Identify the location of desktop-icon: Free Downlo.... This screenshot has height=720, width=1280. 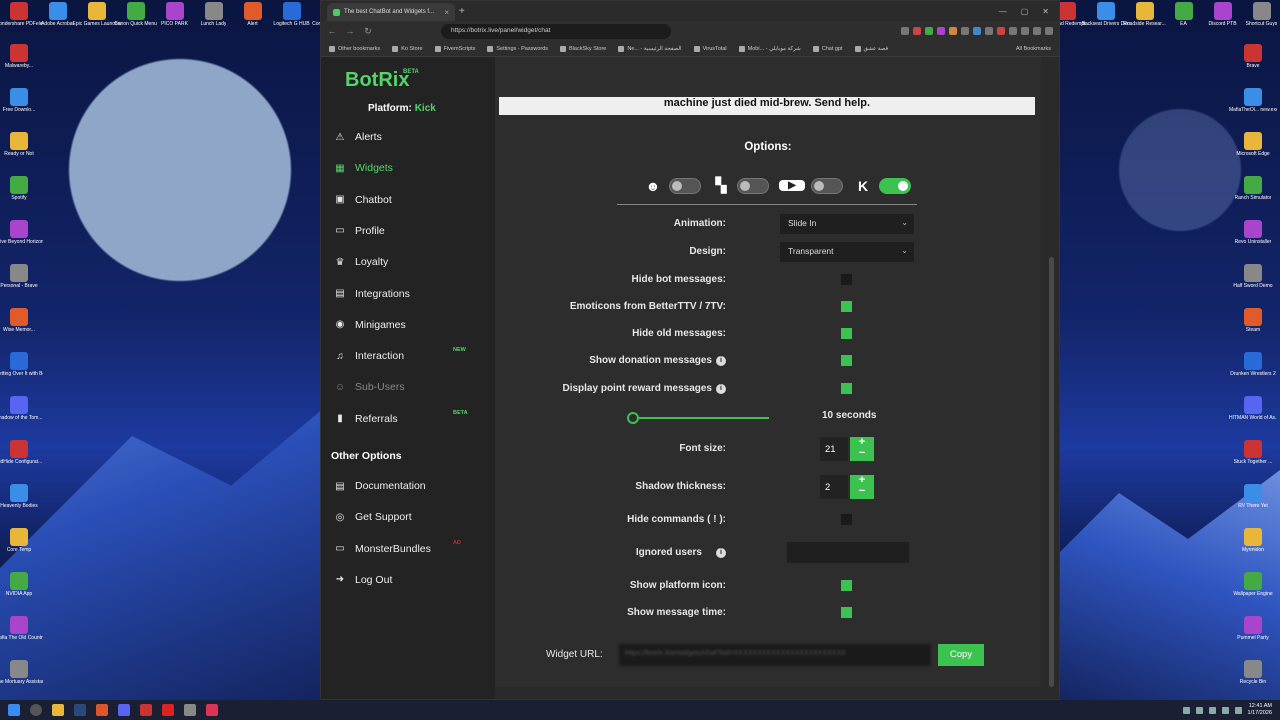
(19, 108).